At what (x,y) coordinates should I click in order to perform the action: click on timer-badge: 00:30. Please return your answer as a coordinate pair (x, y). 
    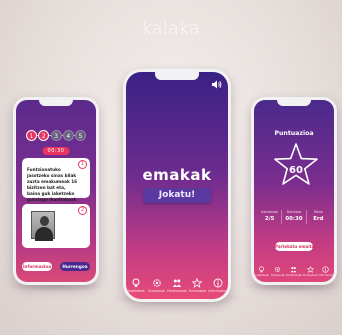
    Looking at the image, I should click on (56, 151).